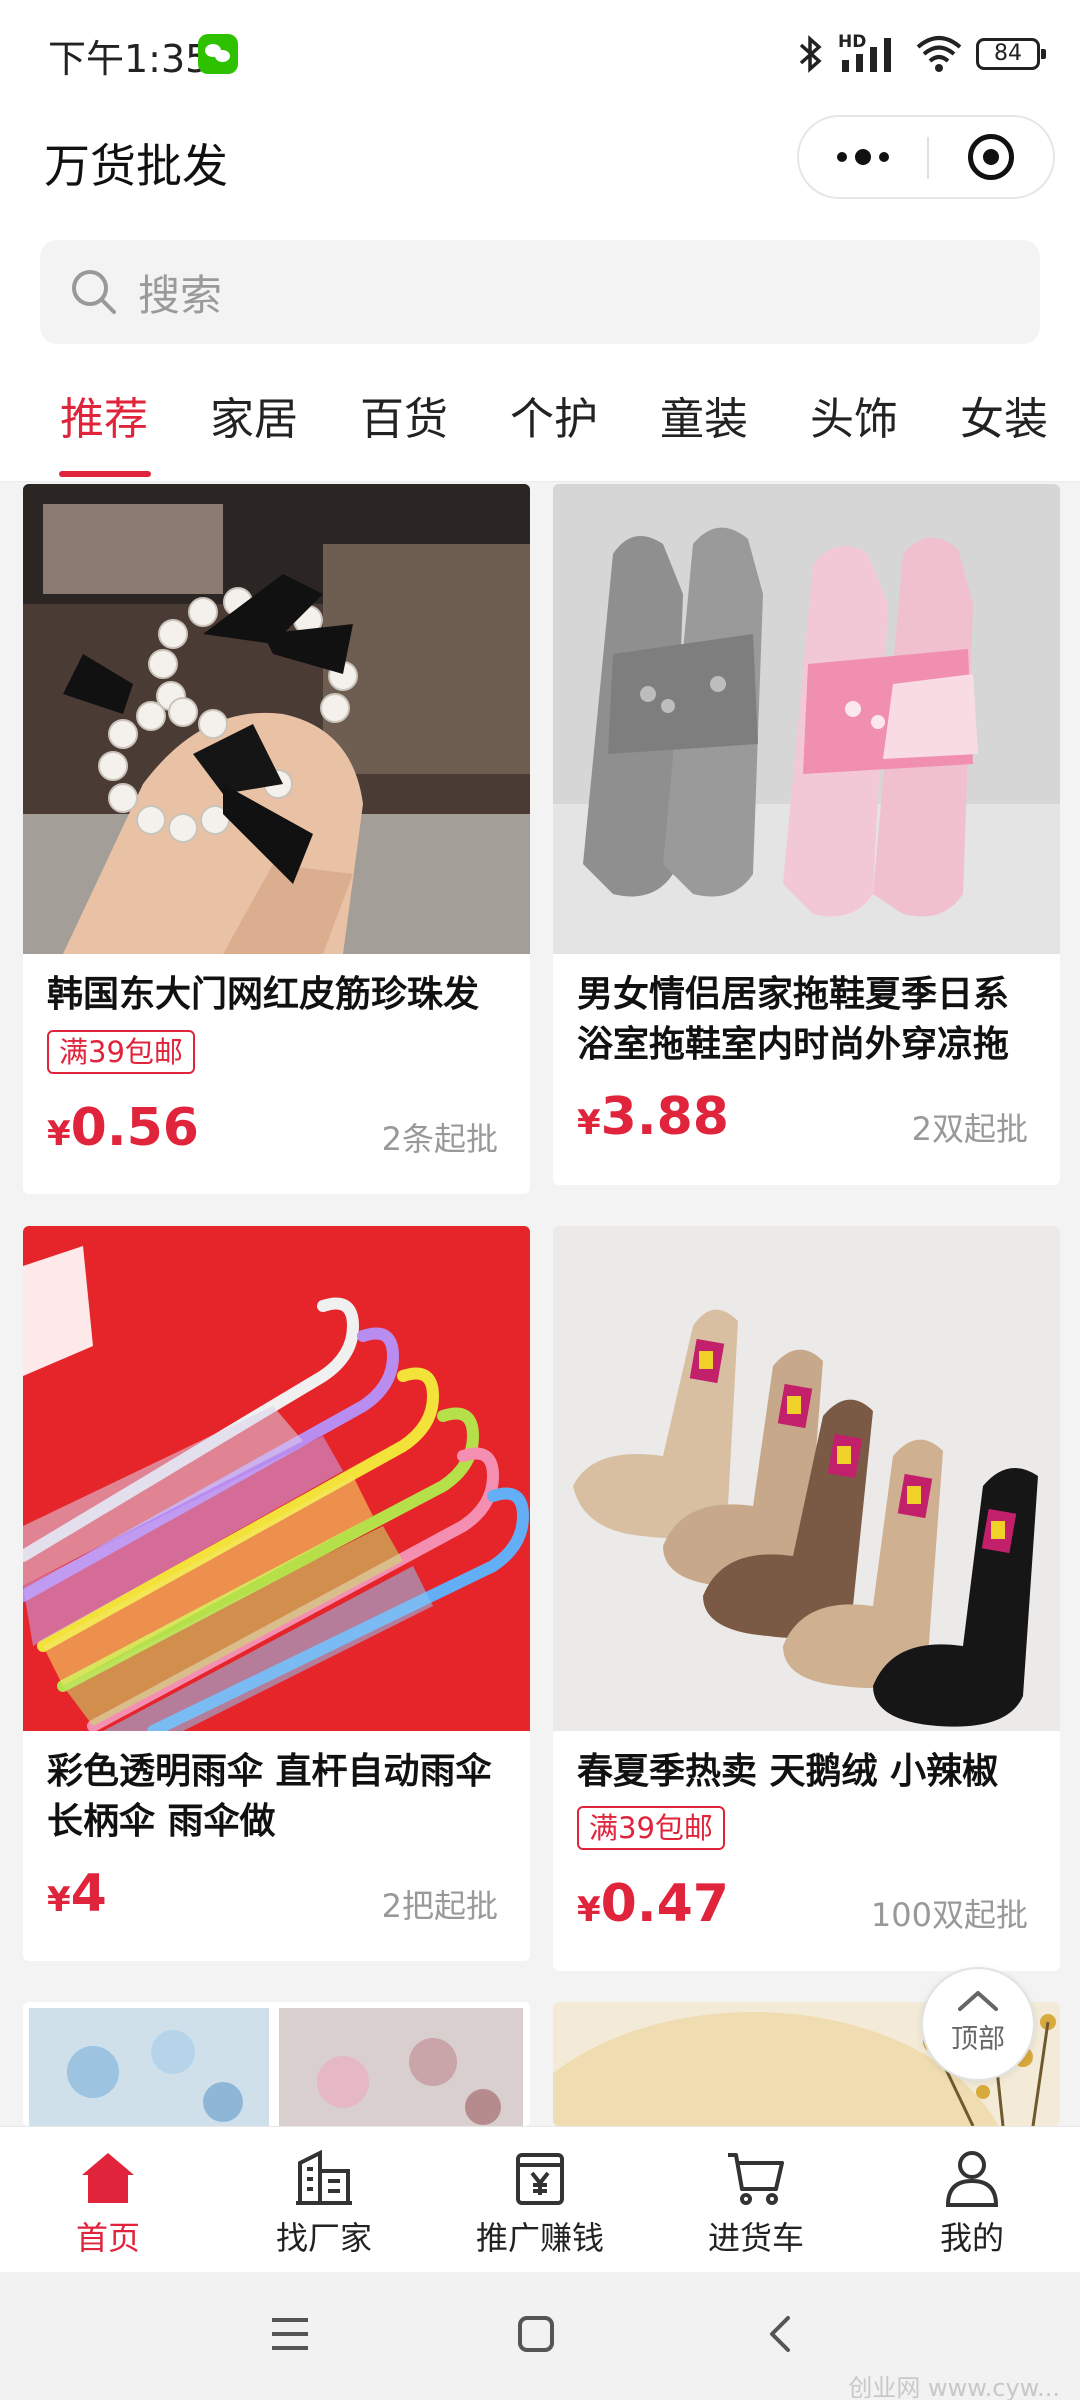 This screenshot has width=1080, height=2400. I want to click on tab-hair-accessories: 头饰, so click(854, 419).